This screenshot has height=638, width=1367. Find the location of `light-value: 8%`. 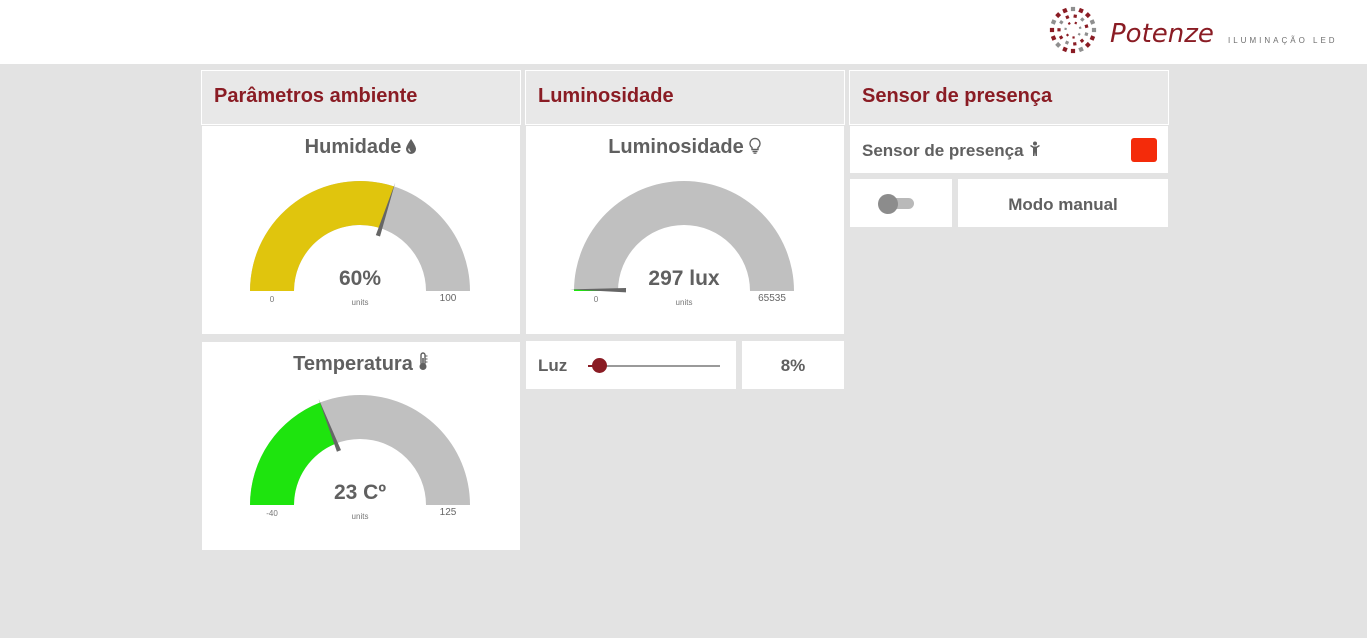

light-value: 8% is located at coordinates (793, 365).